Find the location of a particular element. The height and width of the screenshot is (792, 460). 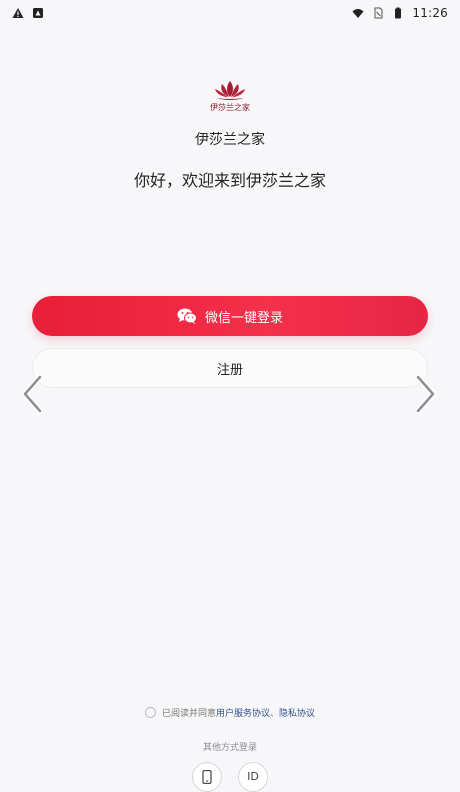

register-button: 注册 is located at coordinates (230, 368).